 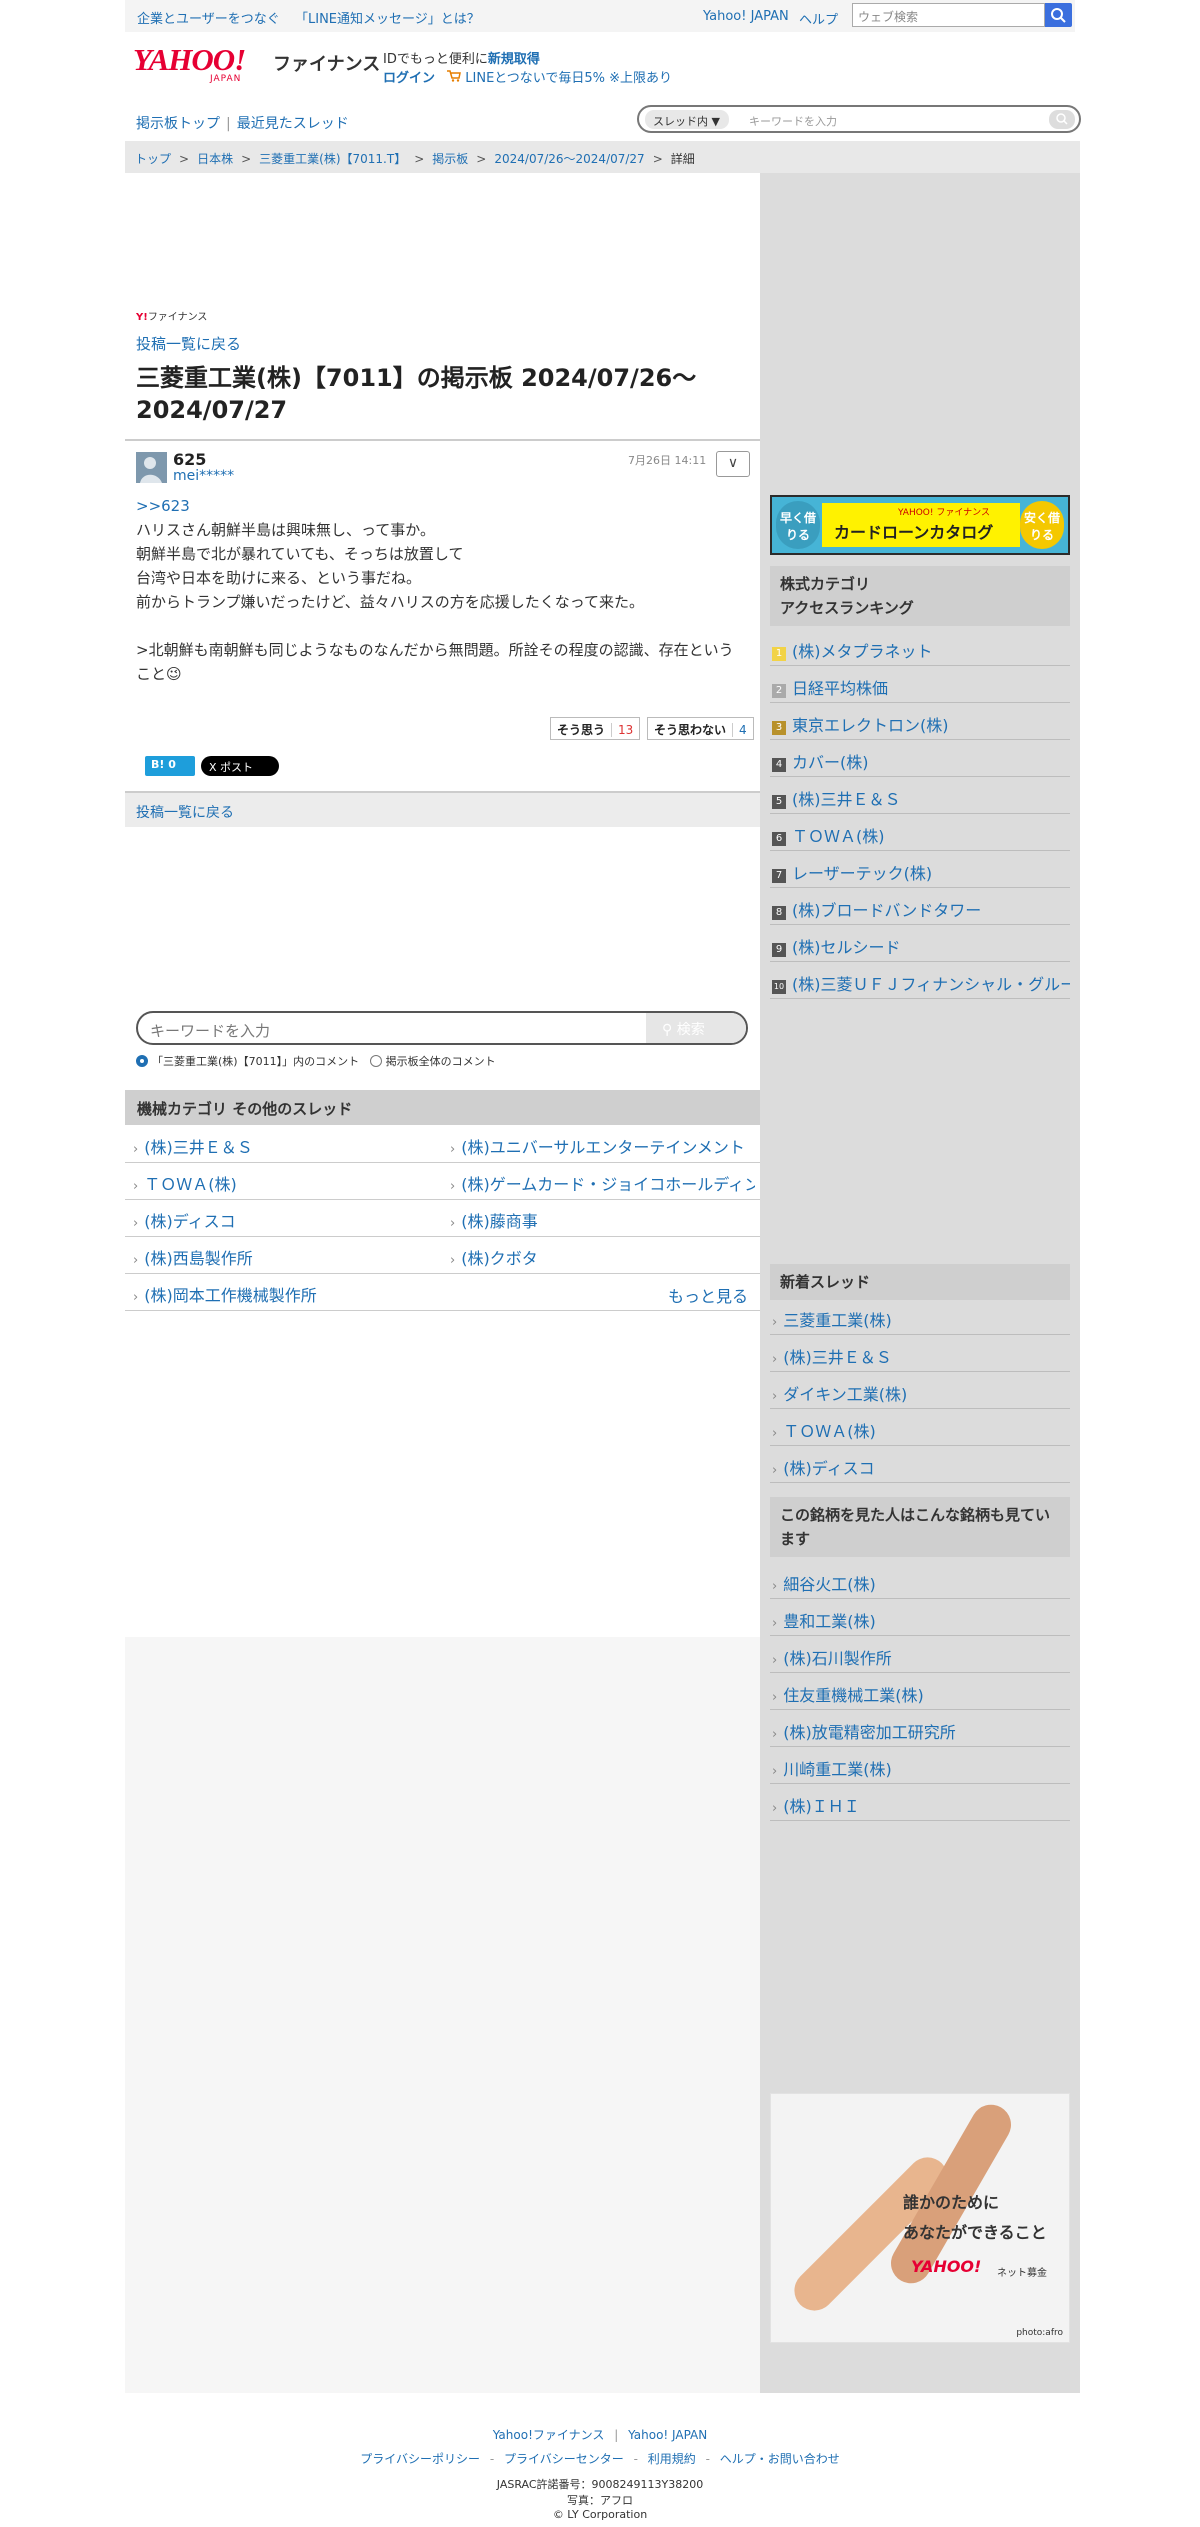 What do you see at coordinates (920, 721) in the screenshot?
I see `ranking-item: 3 東京エレクトロン(株)` at bounding box center [920, 721].